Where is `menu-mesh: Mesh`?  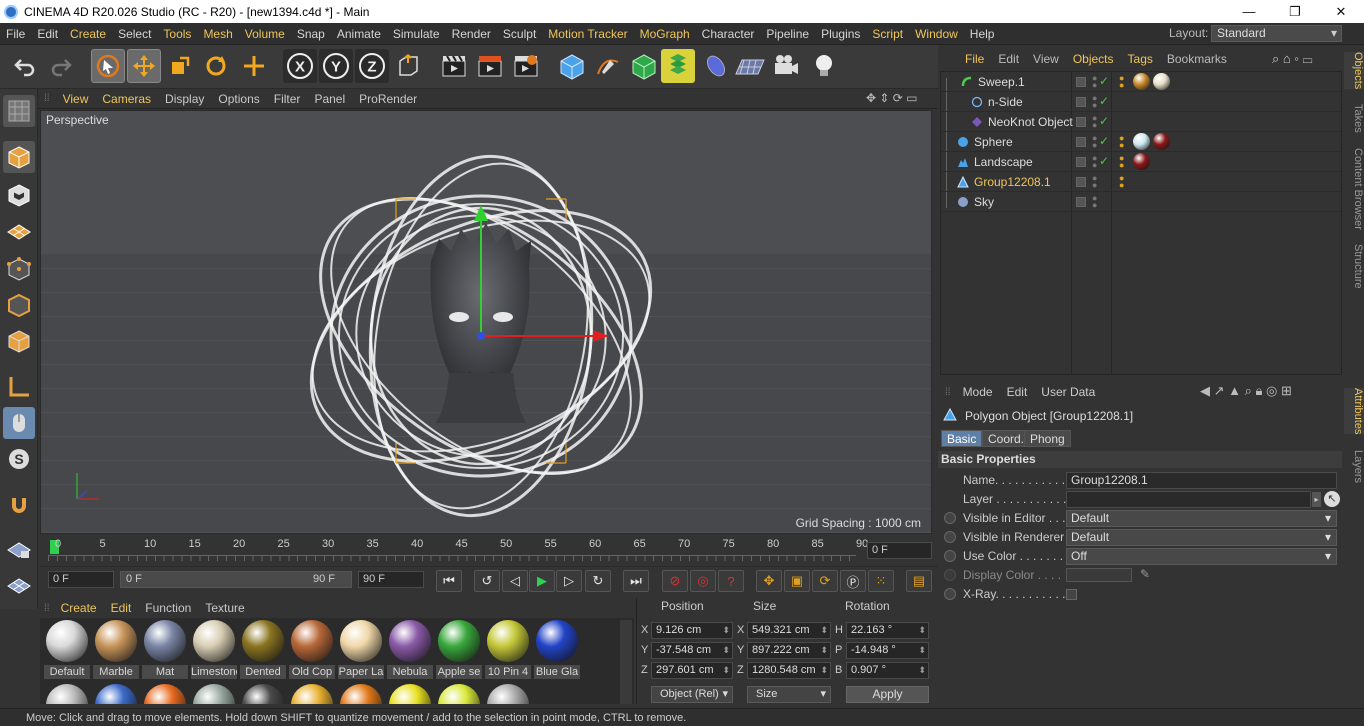 menu-mesh: Mesh is located at coordinates (217, 34).